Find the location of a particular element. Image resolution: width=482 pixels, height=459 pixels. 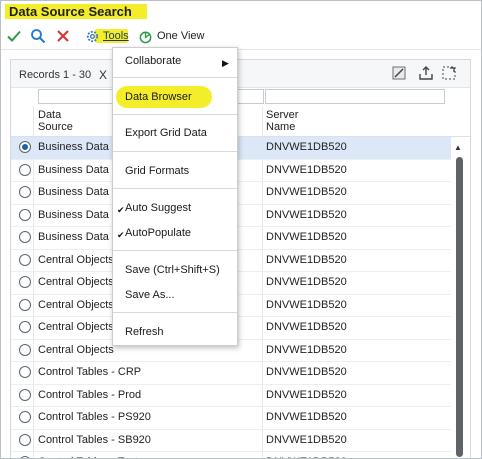

menu-item-save: Save (Ctrl+Shift+S) is located at coordinates (172, 270).